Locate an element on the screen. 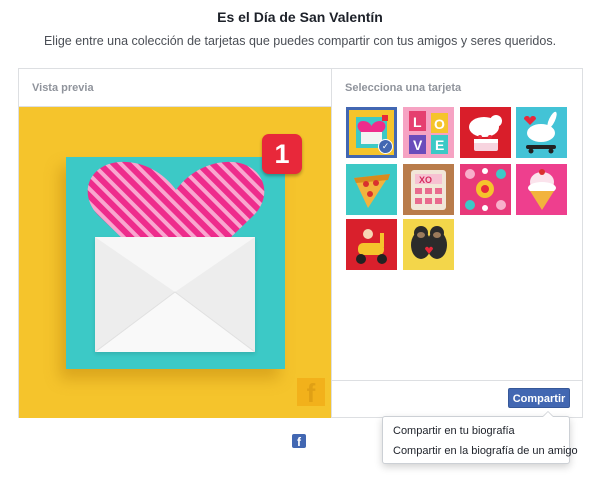 This screenshot has width=600, height=481. card-thumbnail-floral-pattern is located at coordinates (485, 189).